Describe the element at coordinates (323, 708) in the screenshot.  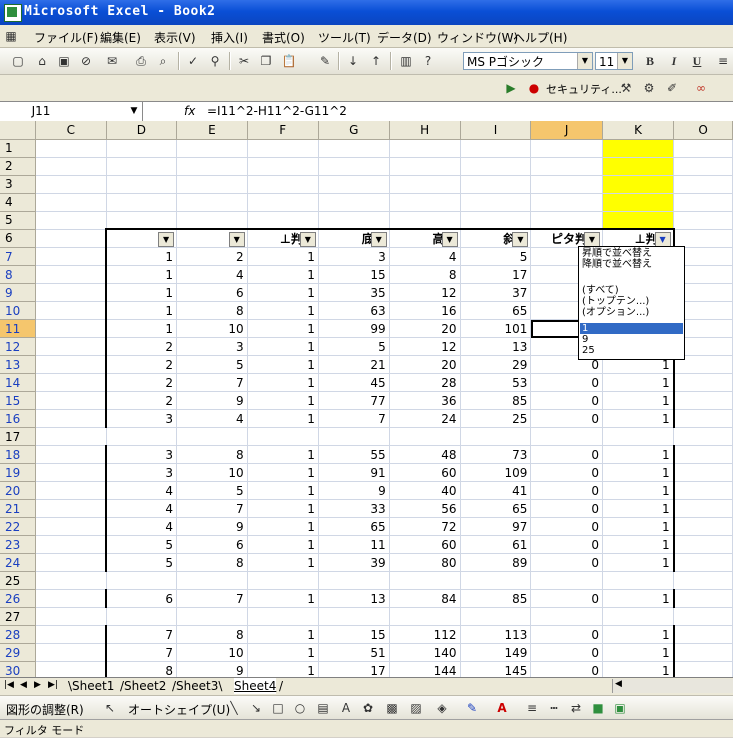
I see `textbox-icon: ▤` at that location.